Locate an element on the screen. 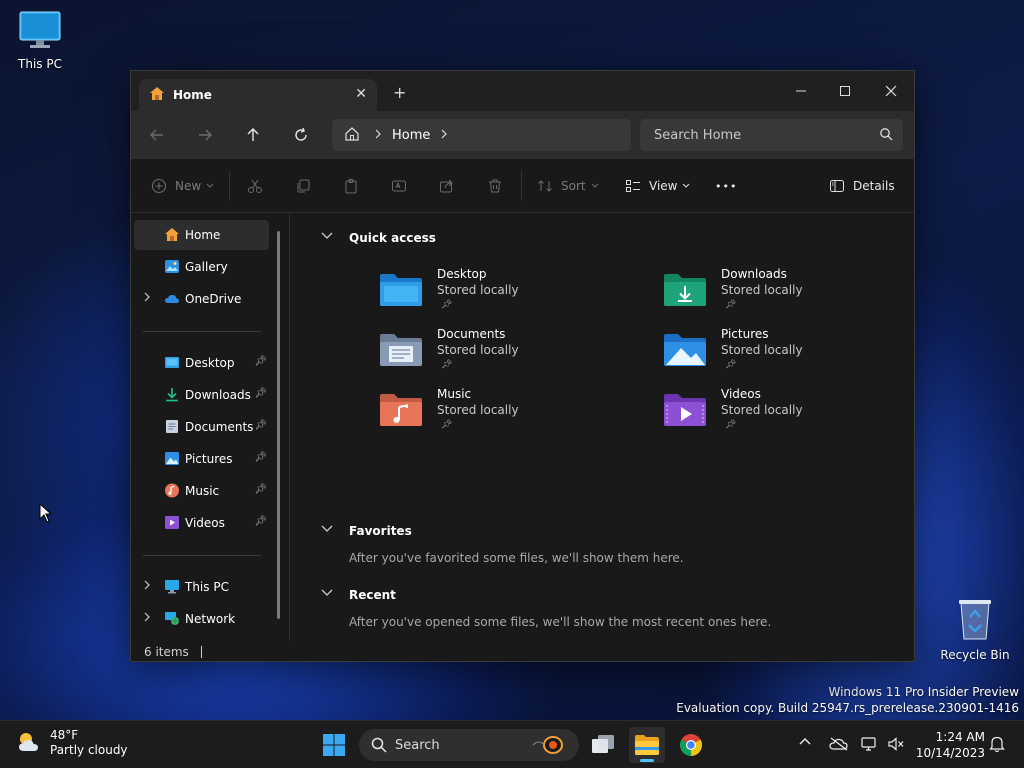  document-icon is located at coordinates (172, 428).